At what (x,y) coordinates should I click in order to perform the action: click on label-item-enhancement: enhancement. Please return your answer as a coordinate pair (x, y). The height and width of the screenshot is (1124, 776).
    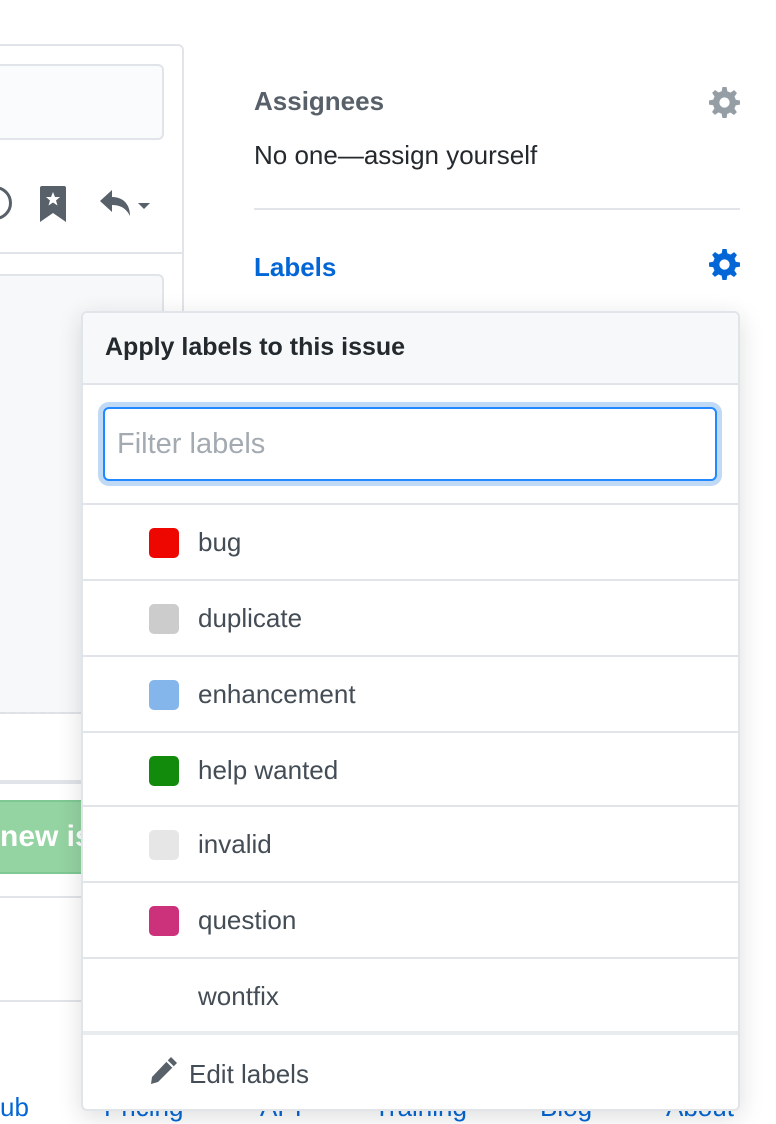
    Looking at the image, I should click on (410, 695).